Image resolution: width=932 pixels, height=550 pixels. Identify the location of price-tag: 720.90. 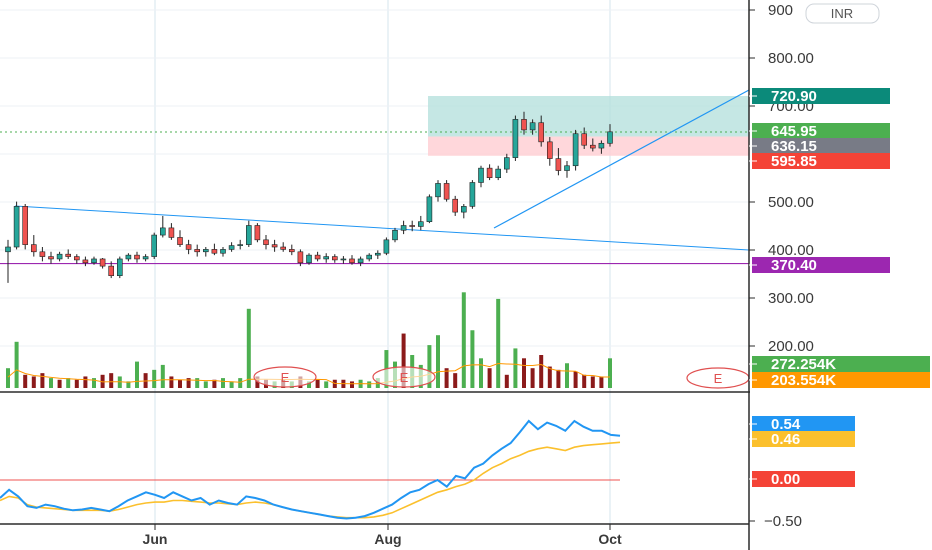
(819, 96).